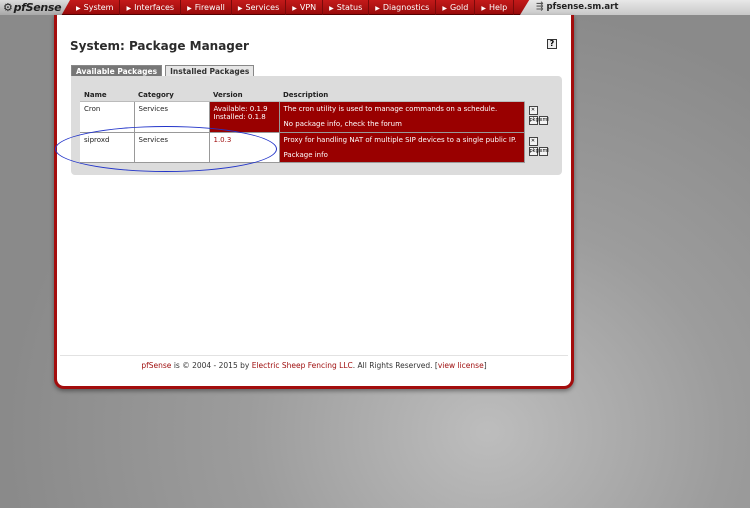 This screenshot has height=508, width=750. I want to click on pkg-name: siproxd, so click(107, 147).